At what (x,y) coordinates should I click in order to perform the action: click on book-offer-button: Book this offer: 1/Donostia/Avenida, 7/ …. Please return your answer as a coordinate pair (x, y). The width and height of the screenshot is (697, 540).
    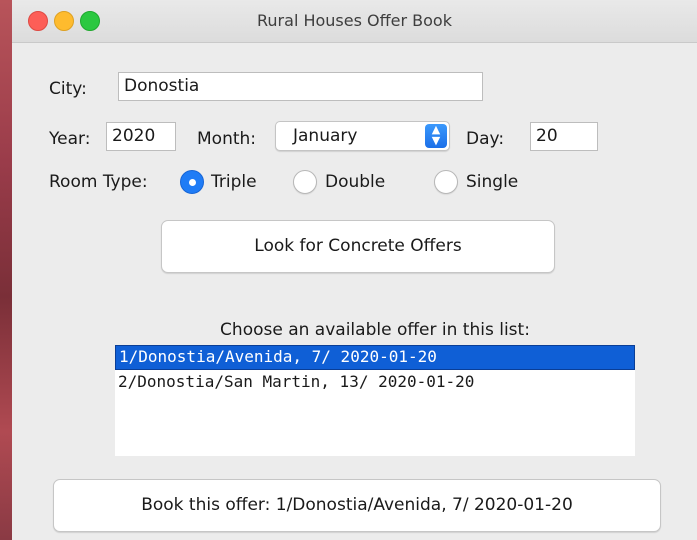
    Looking at the image, I should click on (357, 505).